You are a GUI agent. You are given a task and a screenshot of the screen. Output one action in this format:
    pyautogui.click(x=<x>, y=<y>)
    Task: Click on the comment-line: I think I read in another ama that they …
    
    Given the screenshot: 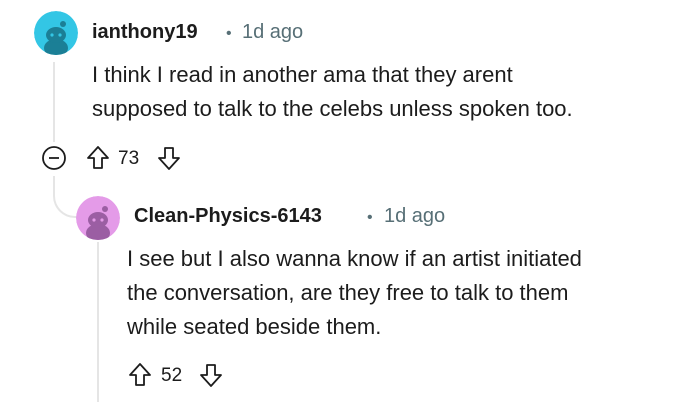 What is the action you would take?
    pyautogui.click(x=302, y=74)
    